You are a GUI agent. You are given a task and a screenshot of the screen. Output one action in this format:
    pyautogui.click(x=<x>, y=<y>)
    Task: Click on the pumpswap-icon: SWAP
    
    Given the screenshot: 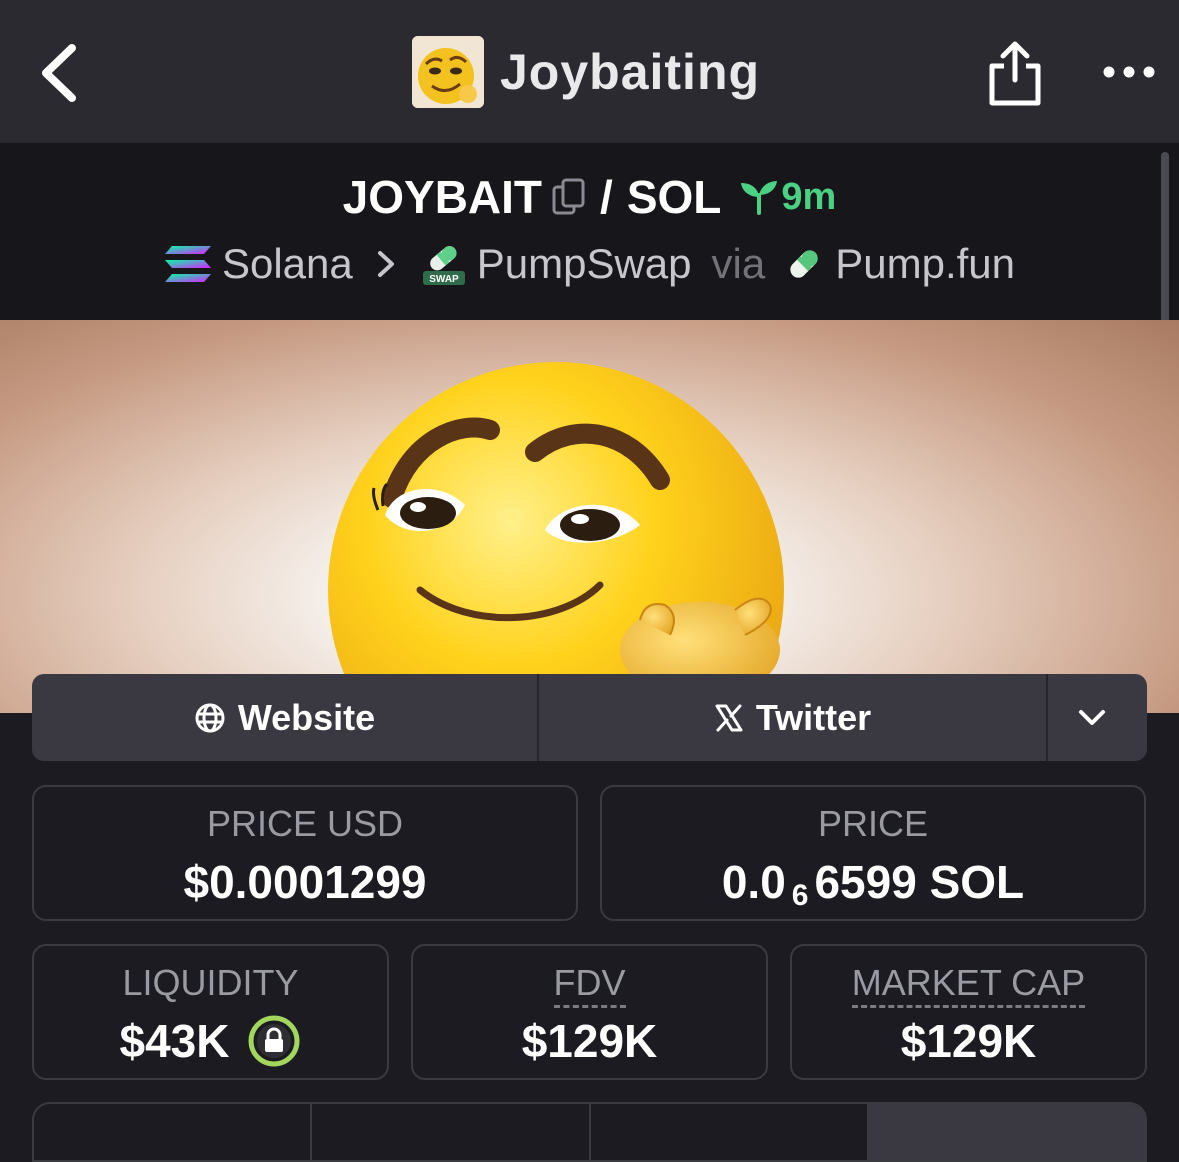 What is the action you would take?
    pyautogui.click(x=443, y=265)
    